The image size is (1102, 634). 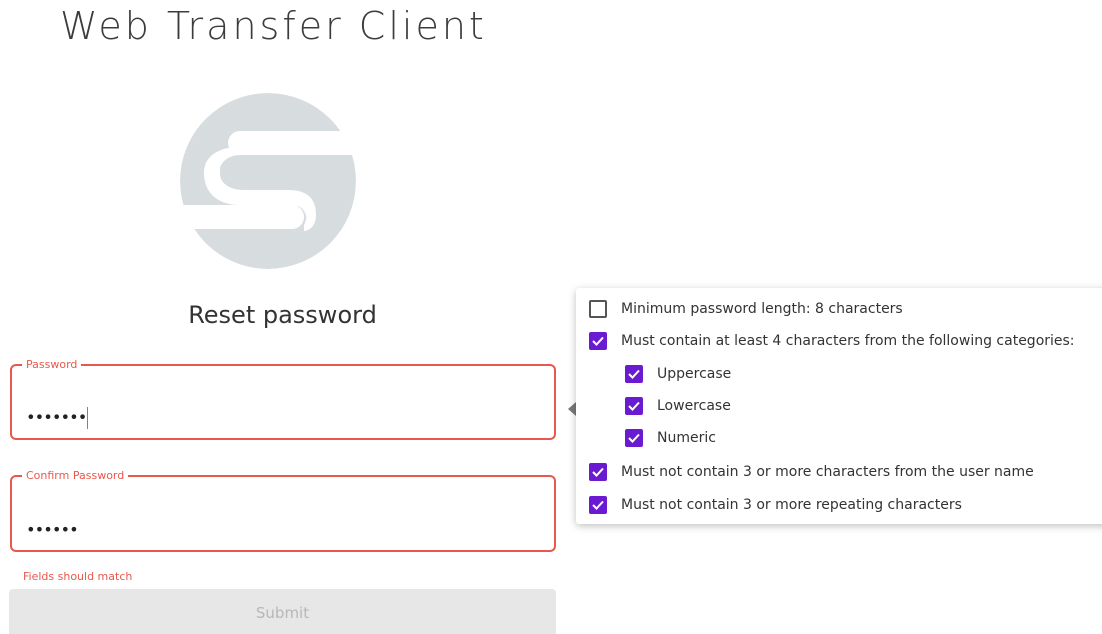 What do you see at coordinates (572, 409) in the screenshot?
I see `popover-arrow-icon` at bounding box center [572, 409].